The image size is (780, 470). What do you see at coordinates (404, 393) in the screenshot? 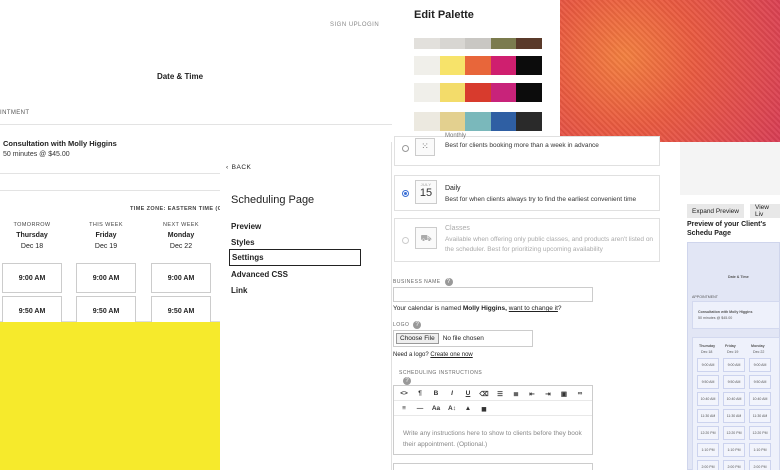
I see `code-icon: <>` at bounding box center [404, 393].